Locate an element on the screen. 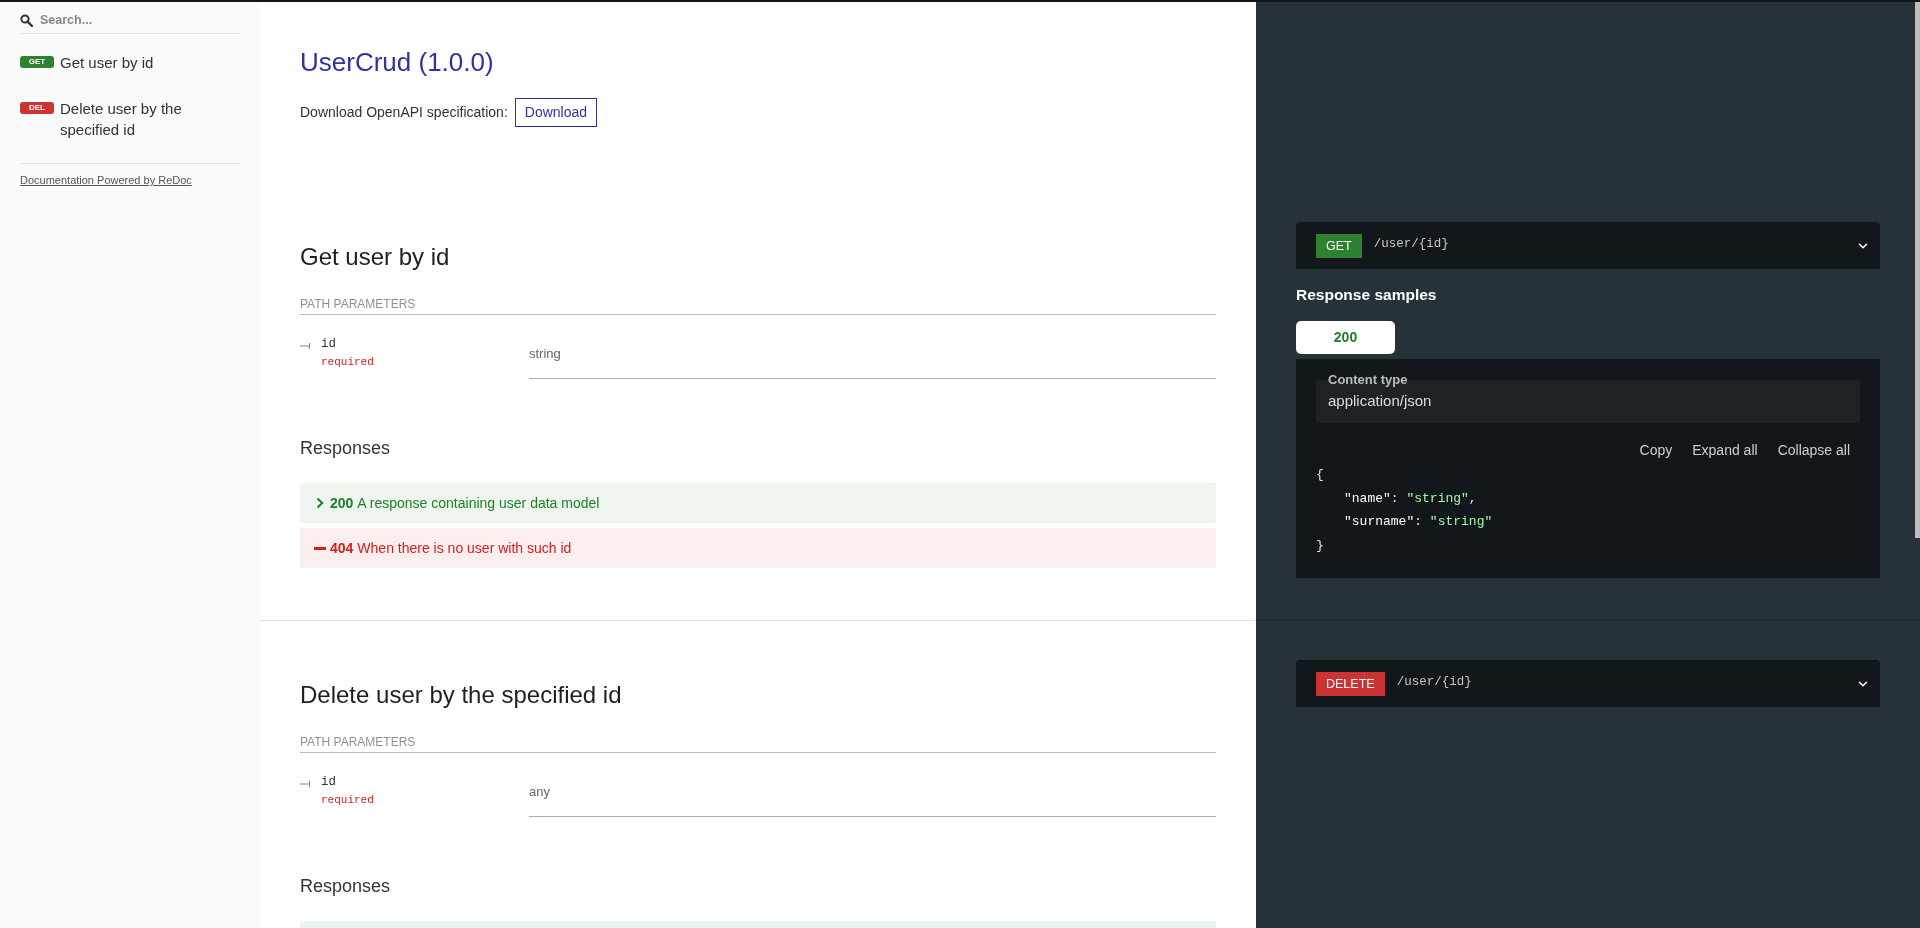 The width and height of the screenshot is (1920, 928). code-line: { is located at coordinates (1320, 475).